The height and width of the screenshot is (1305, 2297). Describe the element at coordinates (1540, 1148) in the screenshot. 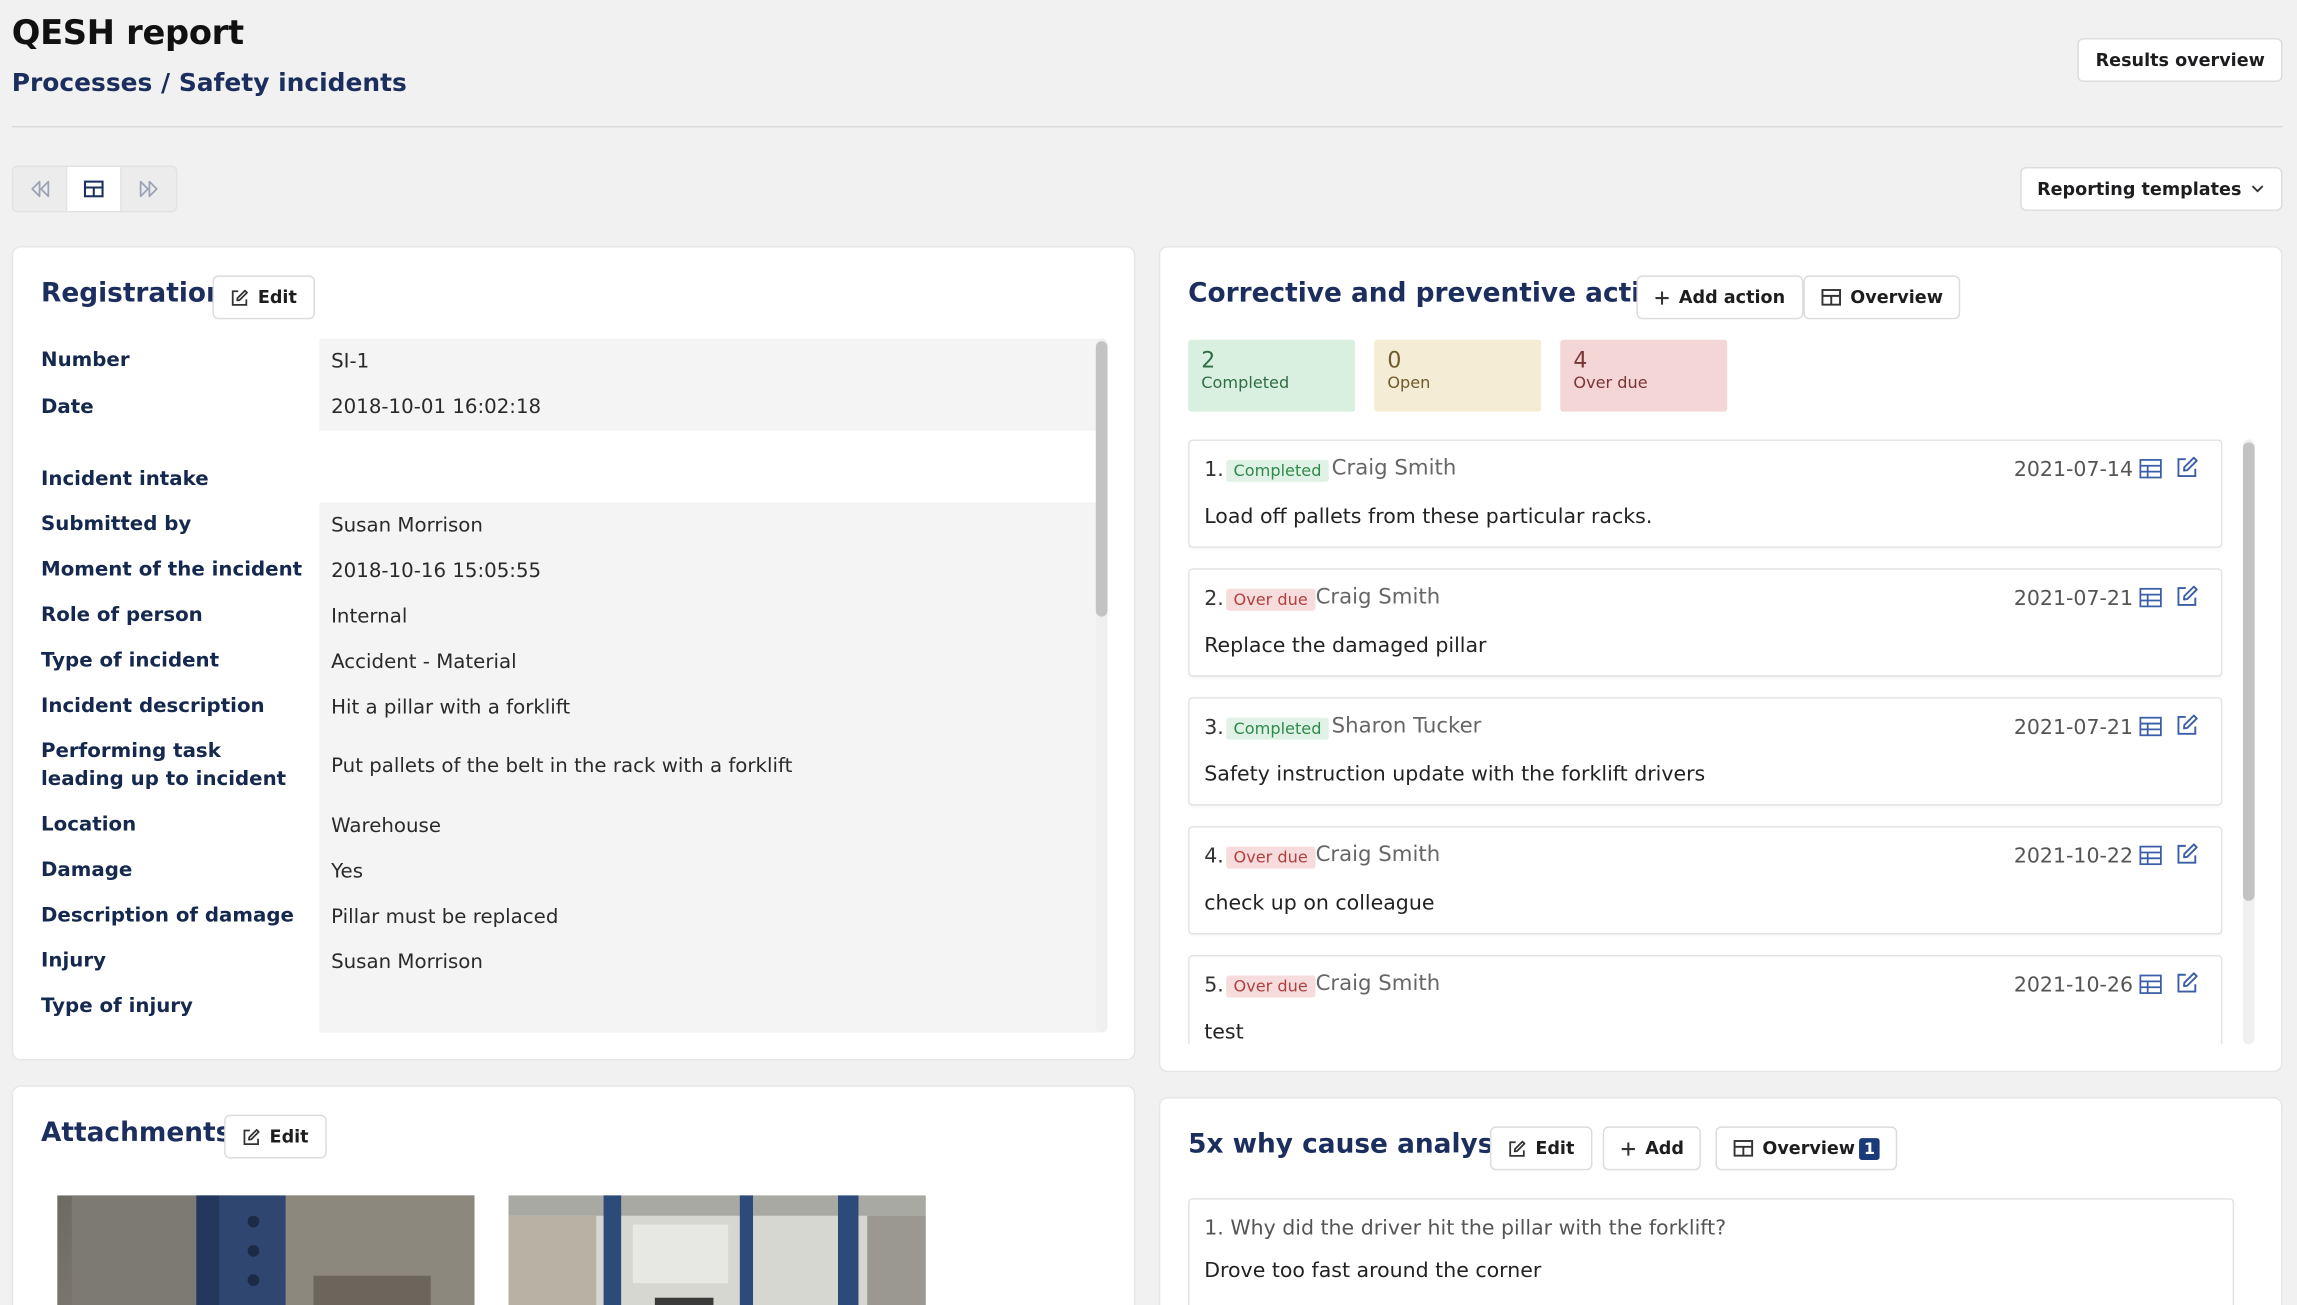

I see `why-edit-button: Edit` at that location.